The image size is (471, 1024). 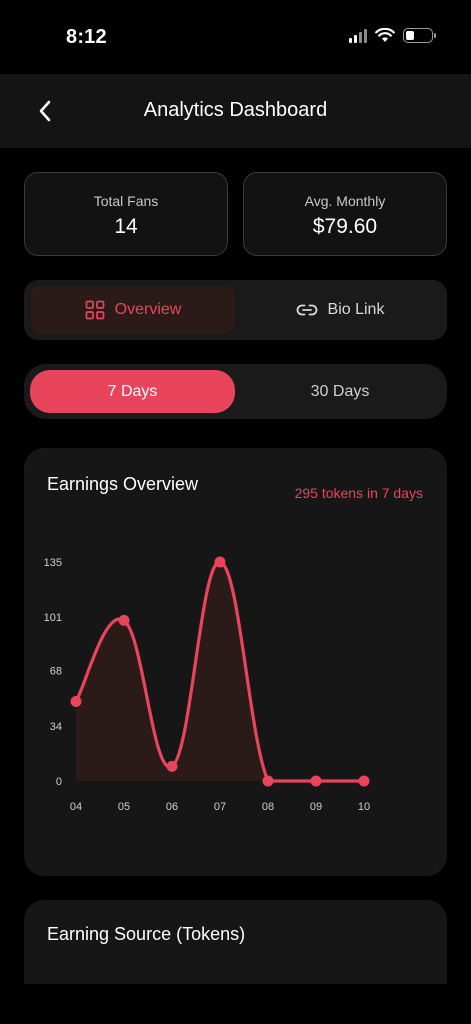 What do you see at coordinates (56, 672) in the screenshot?
I see `y-tick-label: 68` at bounding box center [56, 672].